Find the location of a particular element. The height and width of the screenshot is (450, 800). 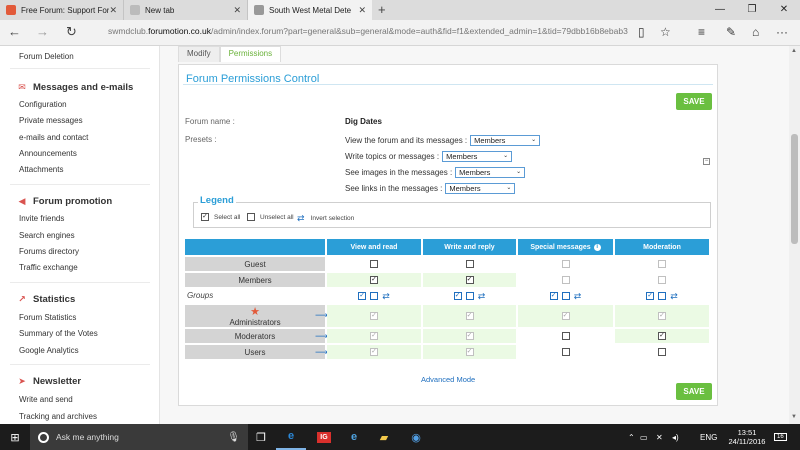

advanced-mode-link: Advanced Mode is located at coordinates (448, 379).